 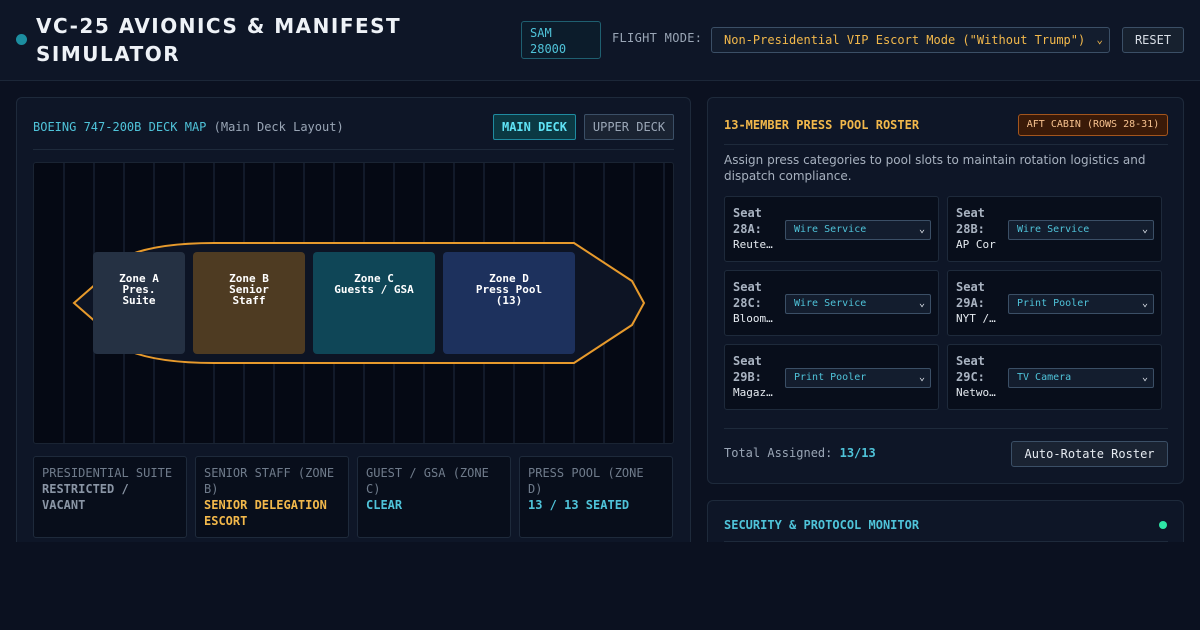 I want to click on seat-card-28b: Seat 28B: AP Cor Wire Service ⌄, so click(x=1054, y=229).